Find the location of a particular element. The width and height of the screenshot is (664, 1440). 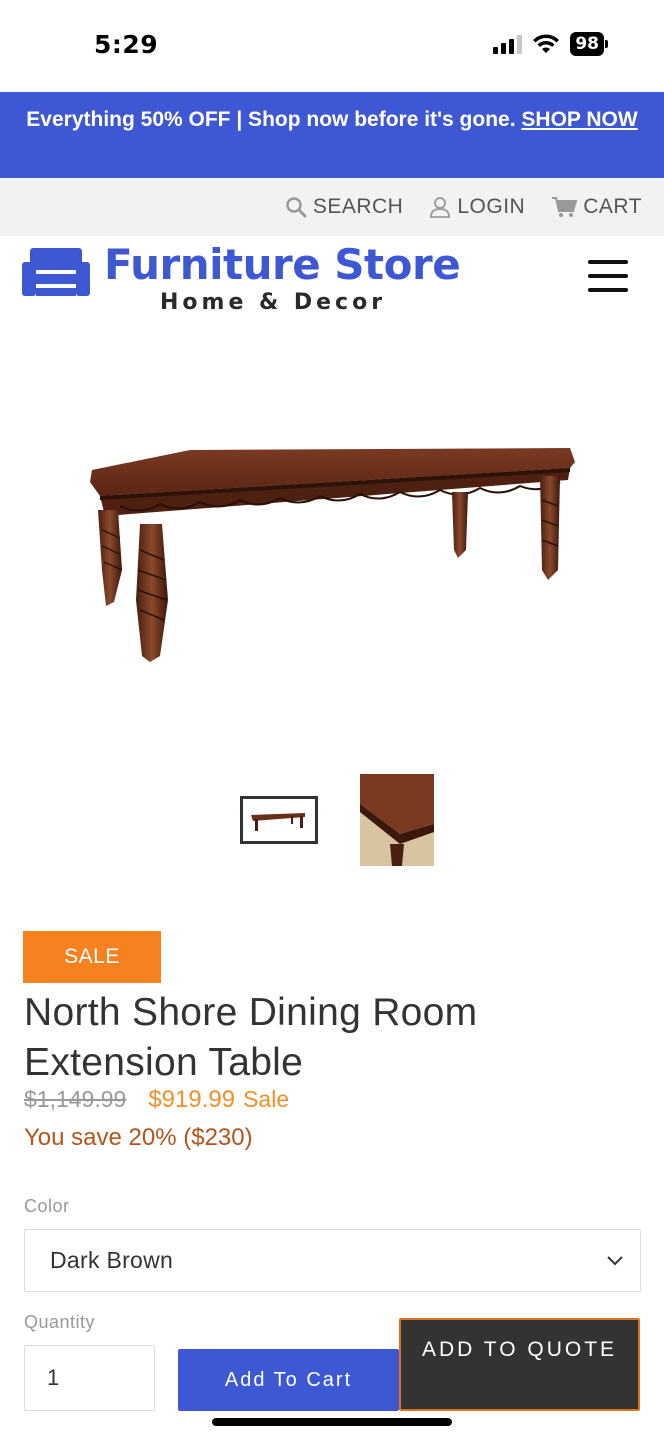

chevron-down-icon is located at coordinates (615, 1260).